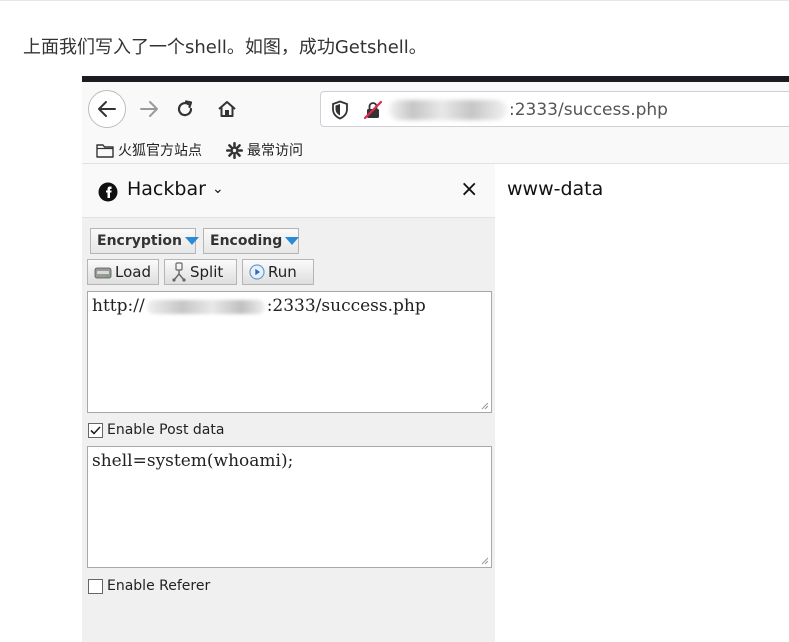 Image resolution: width=789 pixels, height=642 pixels. I want to click on chevron-down-icon: ⌄, so click(218, 189).